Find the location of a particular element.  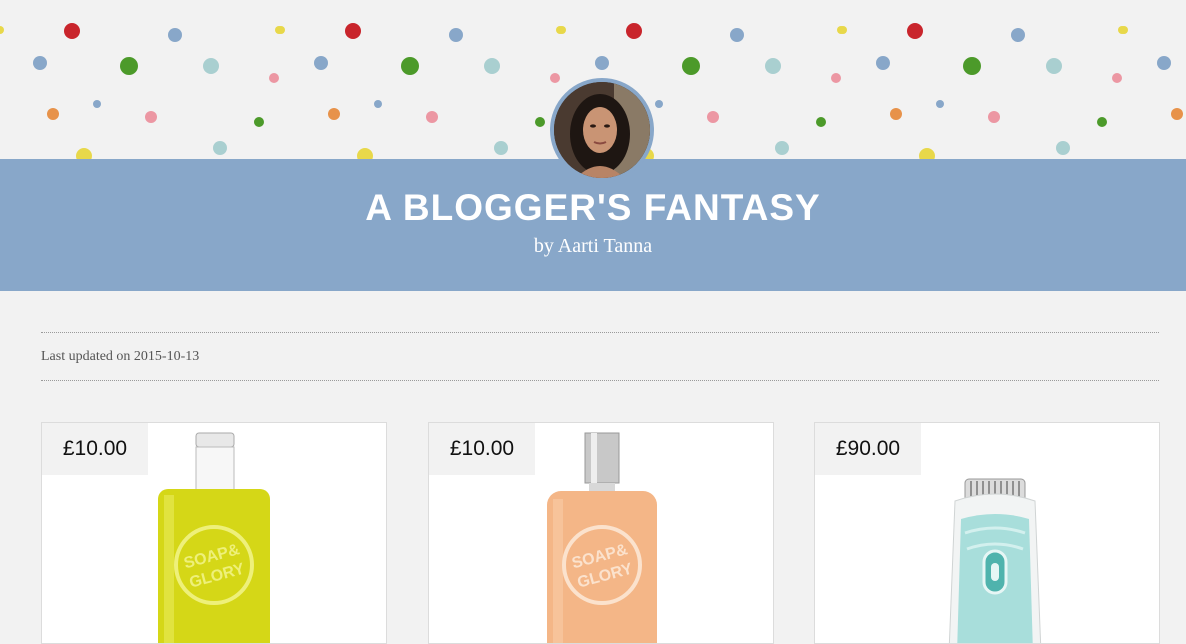

site-title: A BLOGGER'S FANTASY is located at coordinates (593, 208).